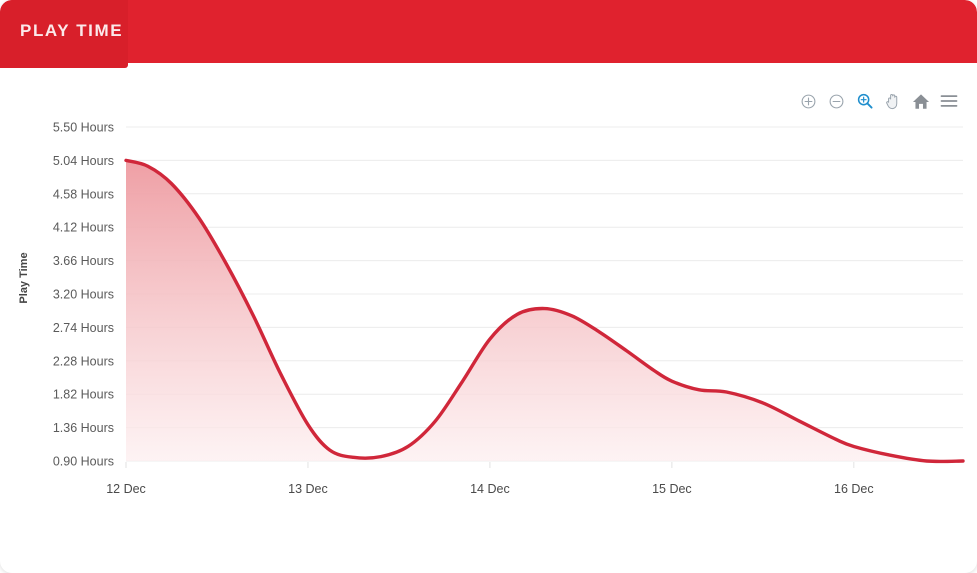 The height and width of the screenshot is (573, 977). Describe the element at coordinates (83, 261) in the screenshot. I see `y-axis-tick-label: 3.66 Hours` at that location.